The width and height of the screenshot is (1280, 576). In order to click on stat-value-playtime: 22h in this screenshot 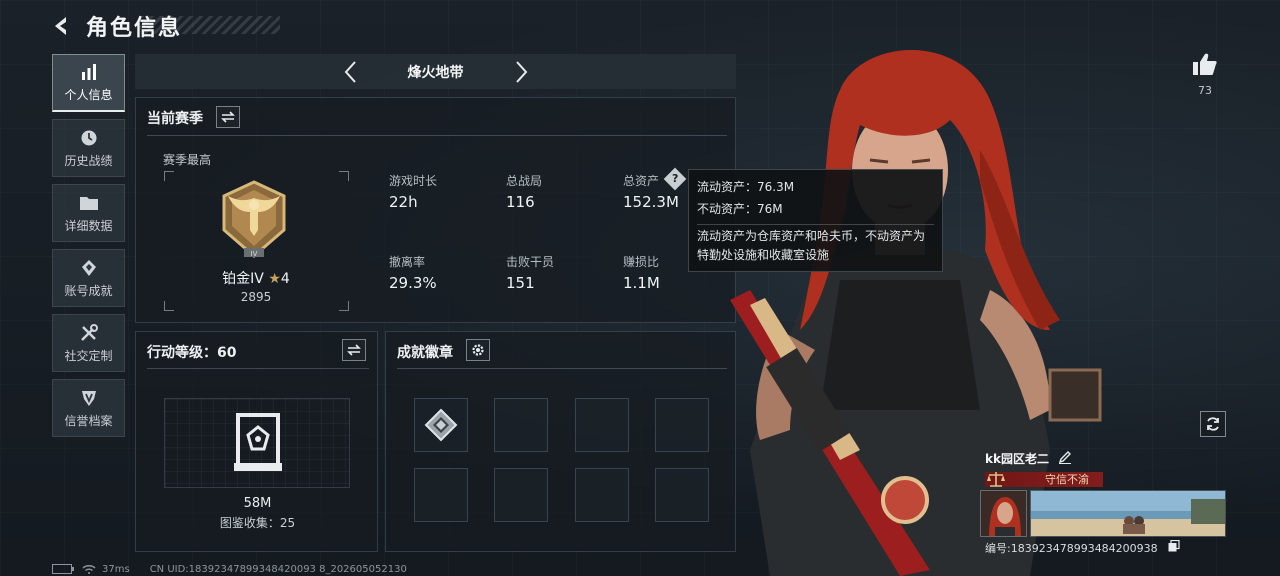, I will do `click(403, 202)`.